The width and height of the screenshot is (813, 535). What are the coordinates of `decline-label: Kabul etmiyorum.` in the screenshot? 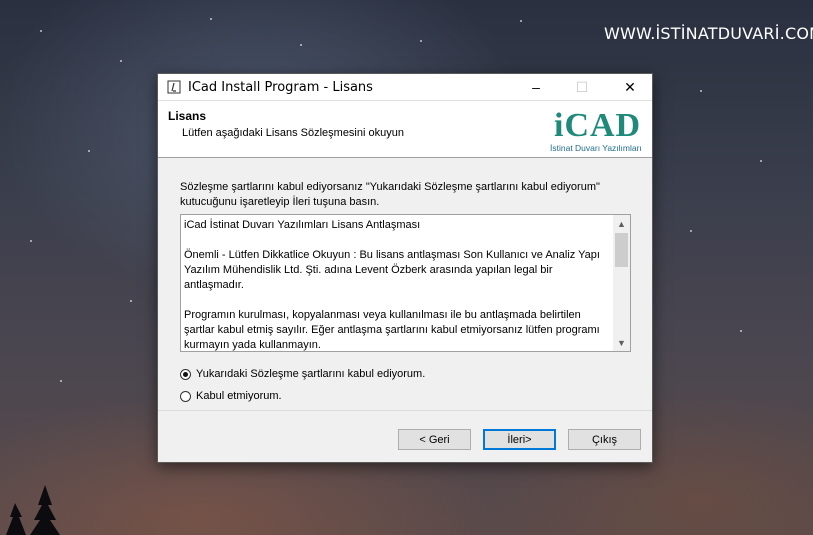 It's located at (239, 396).